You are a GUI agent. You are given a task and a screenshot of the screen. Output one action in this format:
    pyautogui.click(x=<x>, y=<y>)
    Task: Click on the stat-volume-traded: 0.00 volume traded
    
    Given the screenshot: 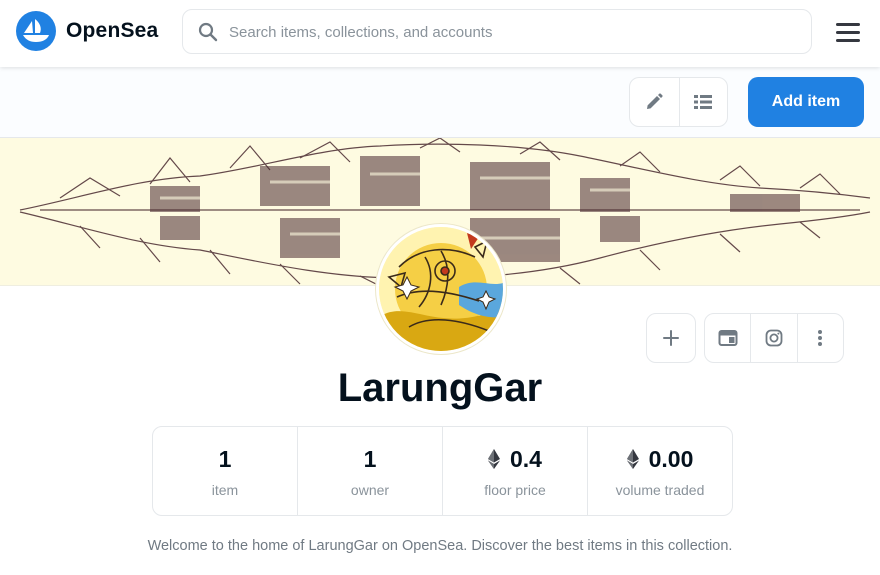 What is the action you would take?
    pyautogui.click(x=659, y=471)
    